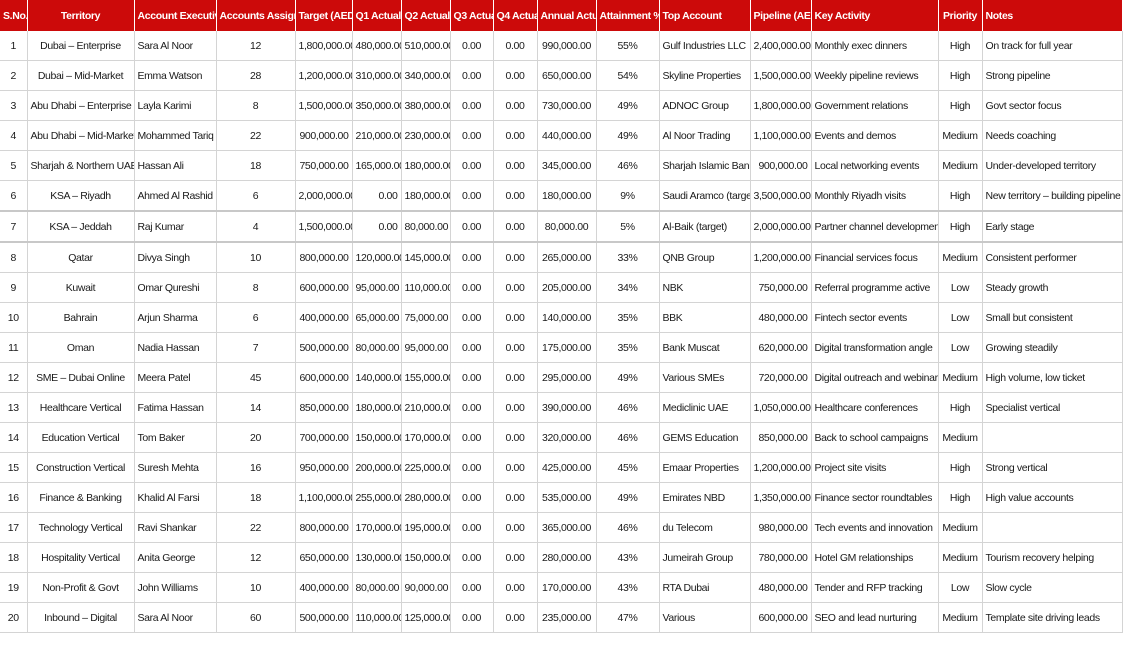 The height and width of the screenshot is (661, 1125). I want to click on cell-pipeline: 1,200,000.00, so click(781, 257).